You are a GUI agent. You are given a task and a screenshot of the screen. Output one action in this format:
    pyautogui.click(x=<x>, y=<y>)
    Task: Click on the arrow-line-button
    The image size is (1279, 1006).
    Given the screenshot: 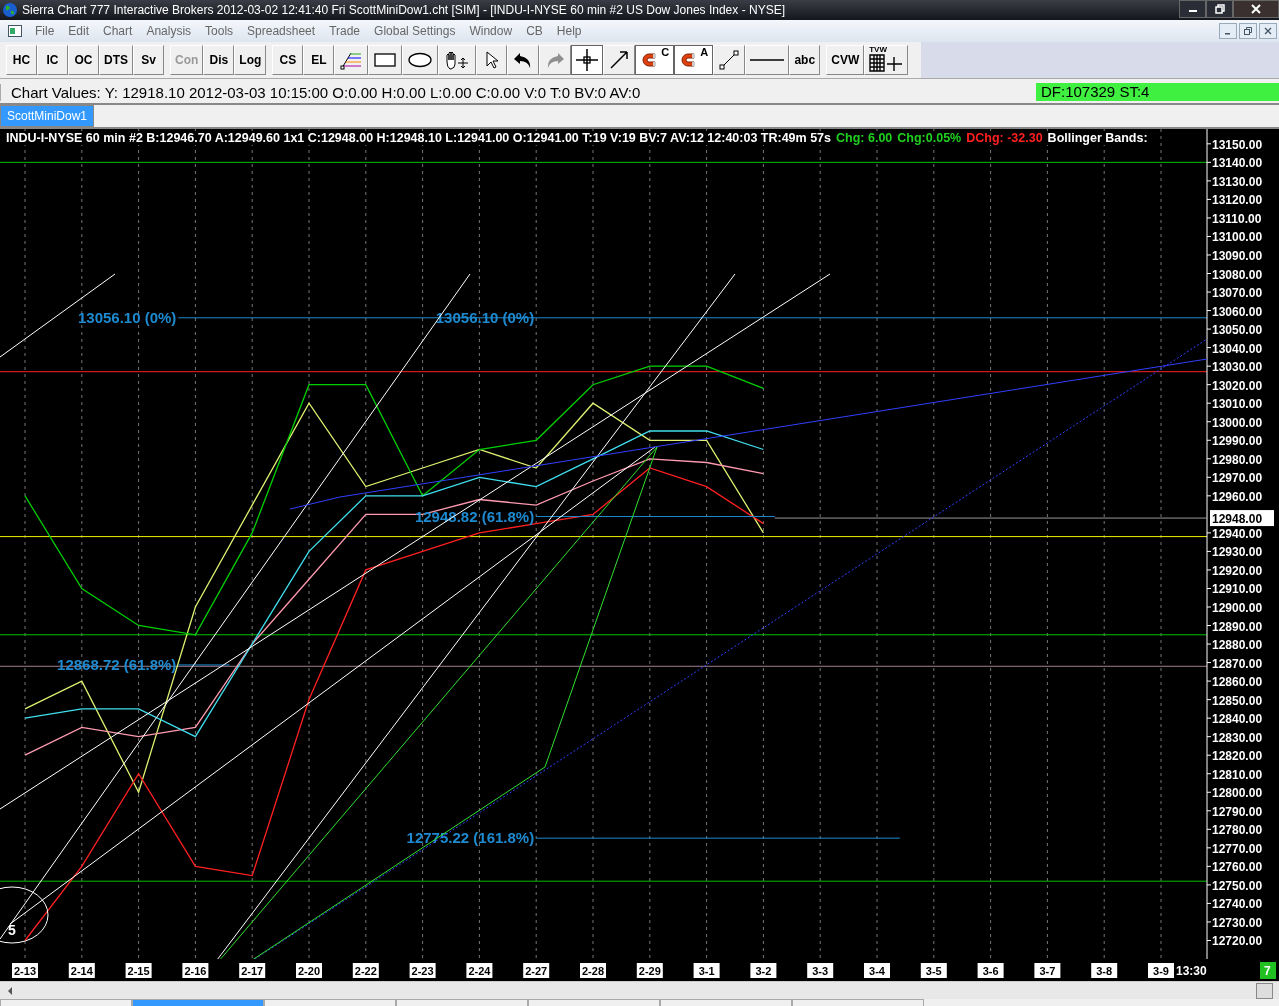 What is the action you would take?
    pyautogui.click(x=619, y=60)
    